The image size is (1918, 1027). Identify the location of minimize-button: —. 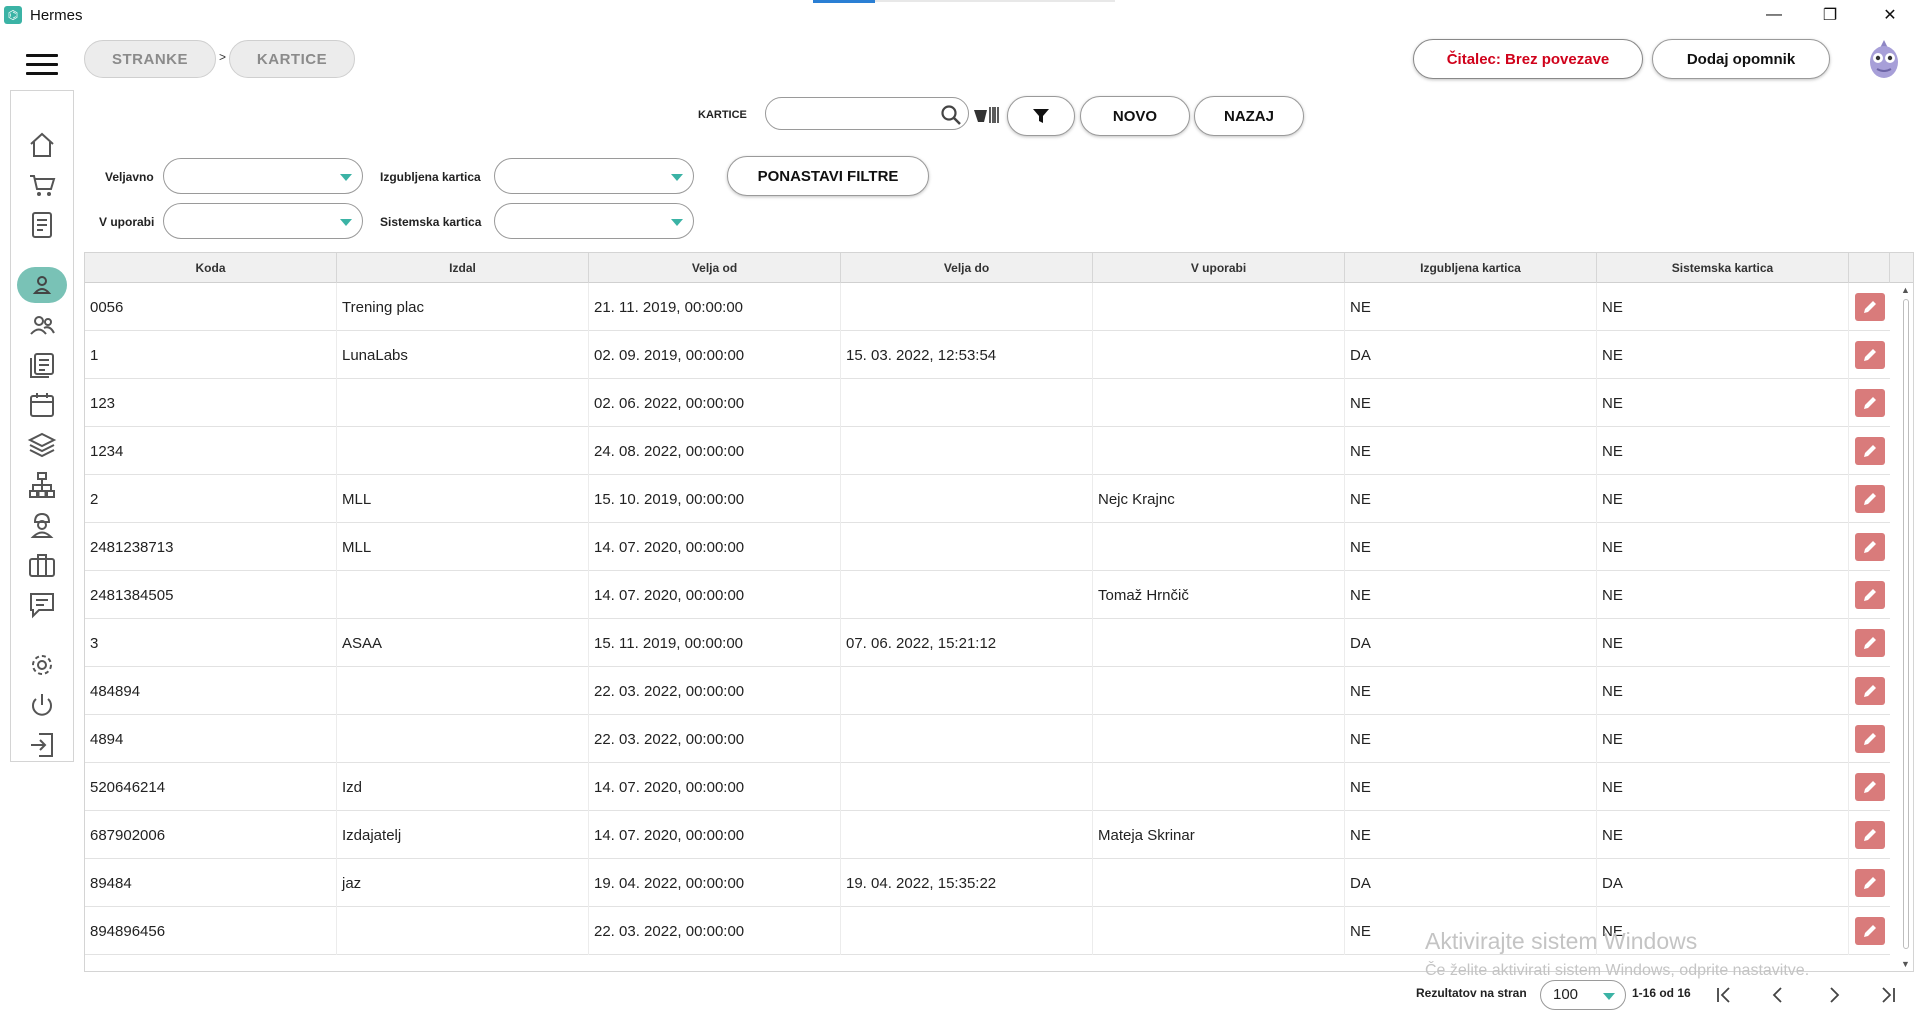
(1774, 15).